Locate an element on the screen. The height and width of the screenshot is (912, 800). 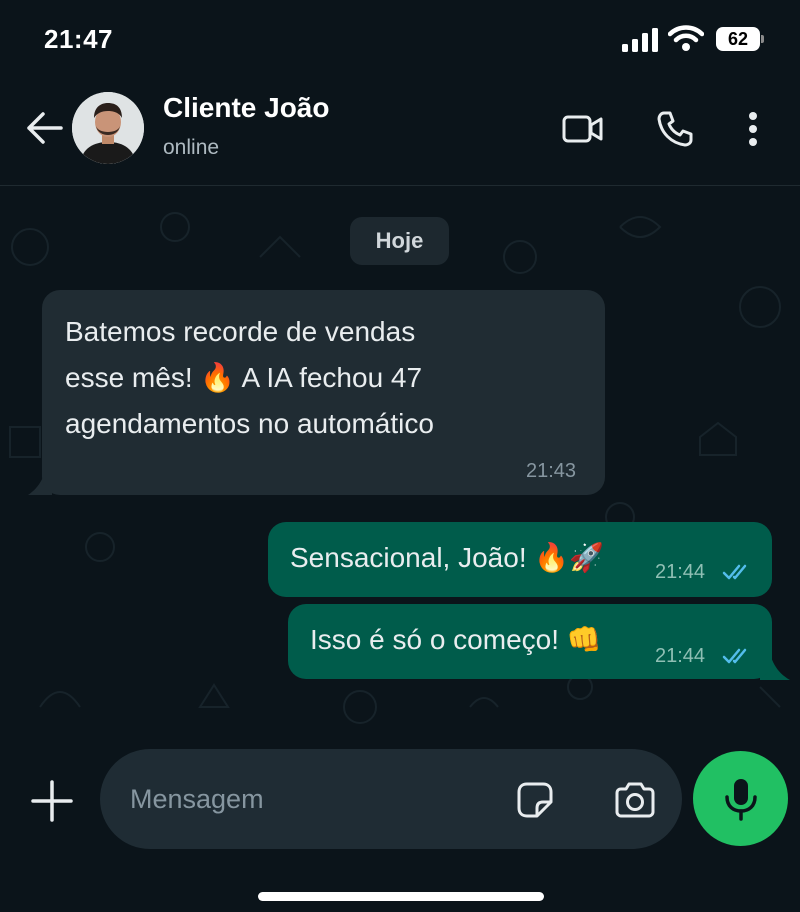
back-button is located at coordinates (44, 128).